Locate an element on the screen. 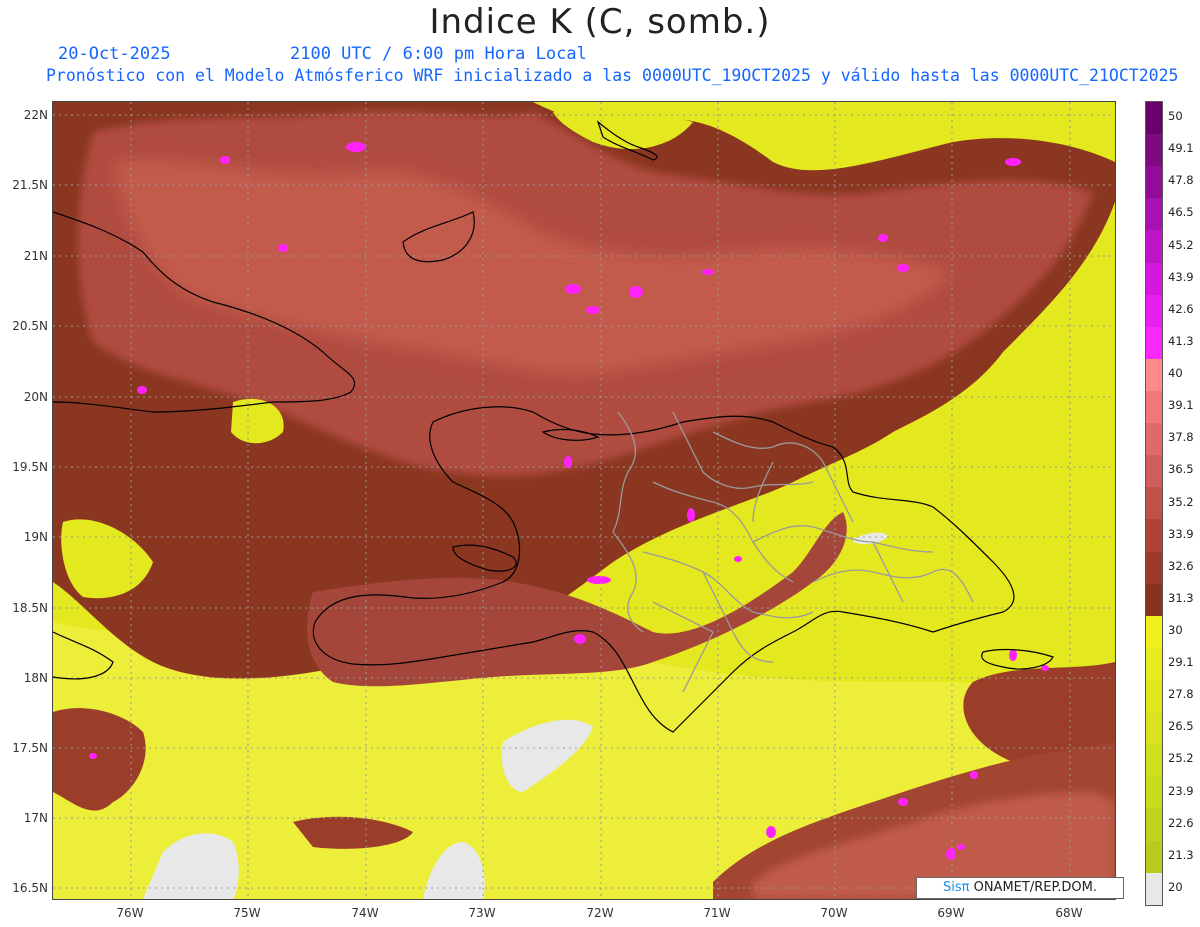 Image resolution: width=1200 pixels, height=927 pixels. lon-label-68w: 68W is located at coordinates (1069, 913).